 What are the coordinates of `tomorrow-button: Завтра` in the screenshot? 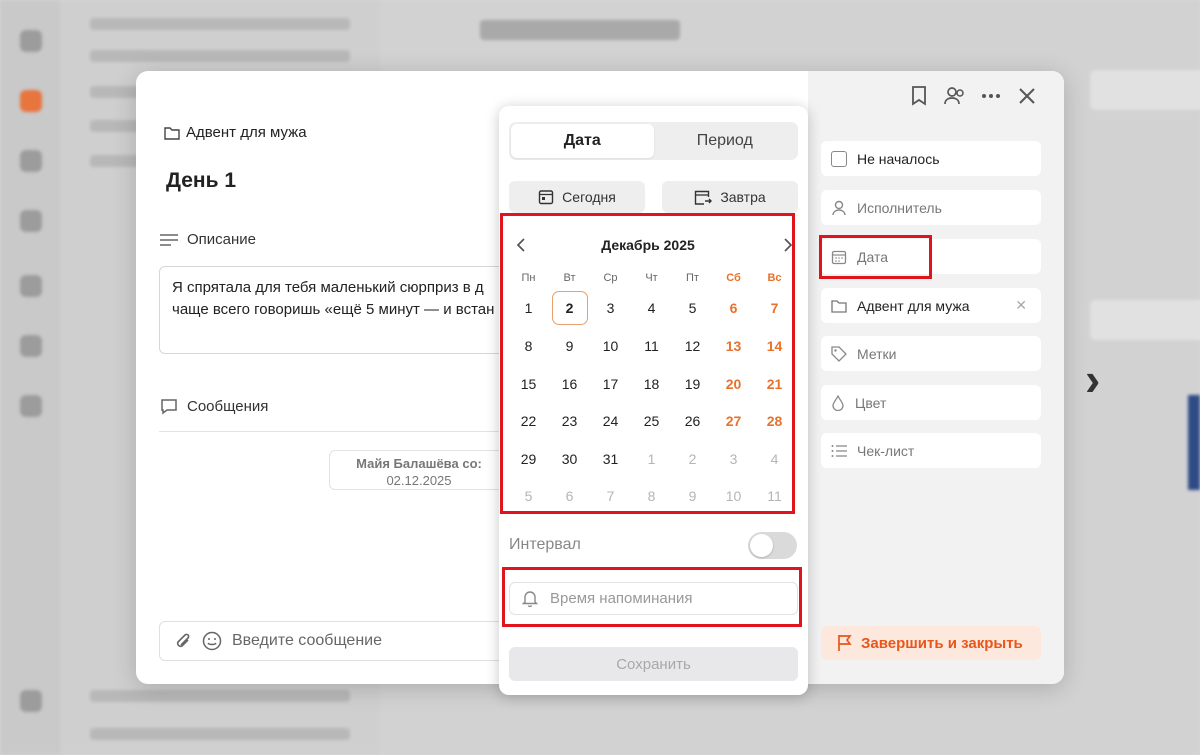 It's located at (730, 197).